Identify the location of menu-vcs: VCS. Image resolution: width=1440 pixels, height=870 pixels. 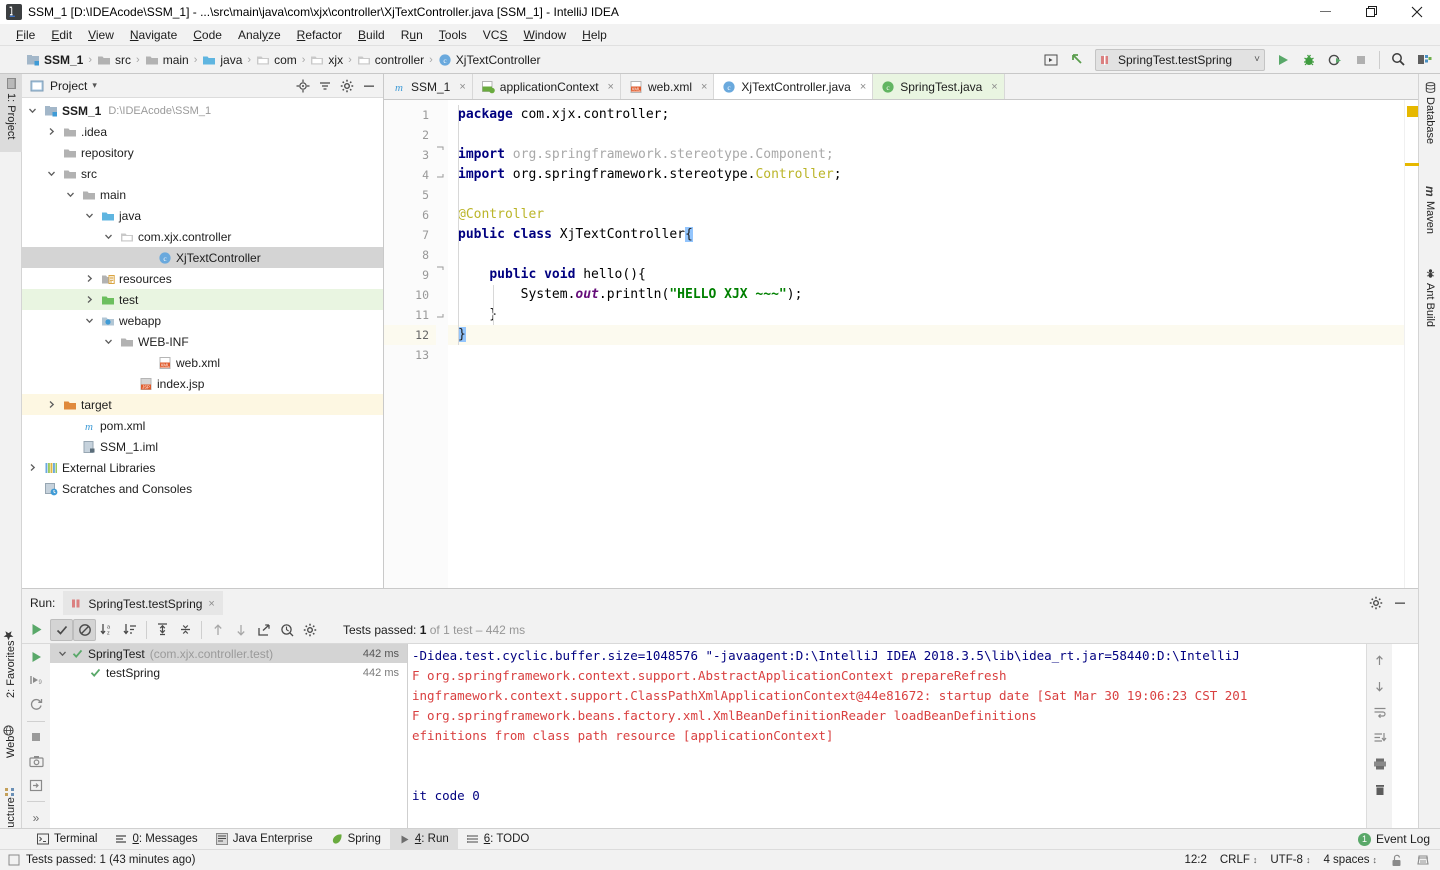
(495, 35).